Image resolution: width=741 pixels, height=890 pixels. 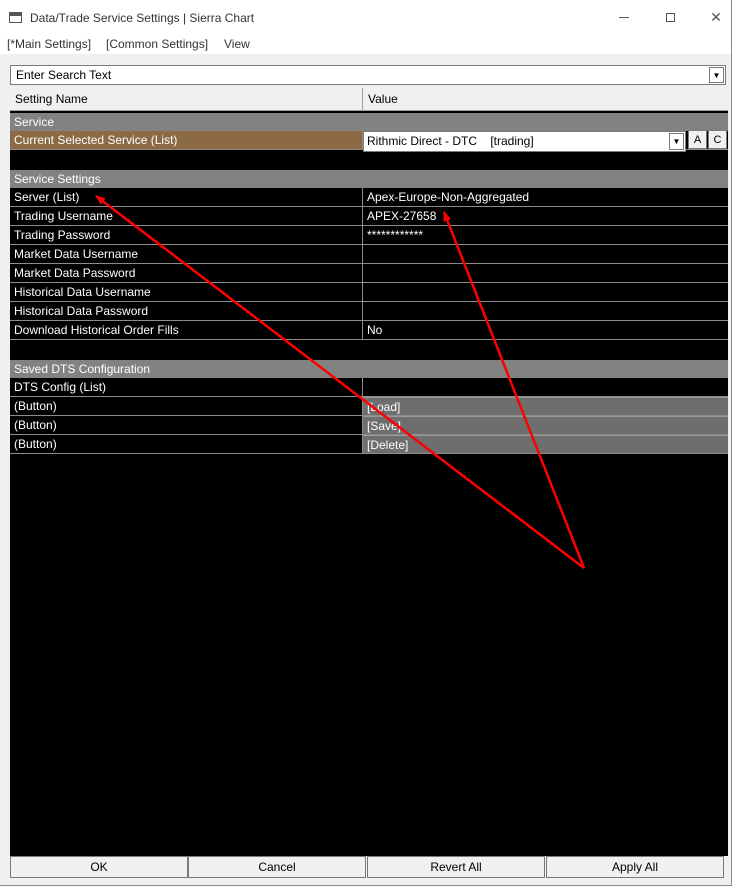 What do you see at coordinates (545, 330) in the screenshot?
I see `setting-value: No` at bounding box center [545, 330].